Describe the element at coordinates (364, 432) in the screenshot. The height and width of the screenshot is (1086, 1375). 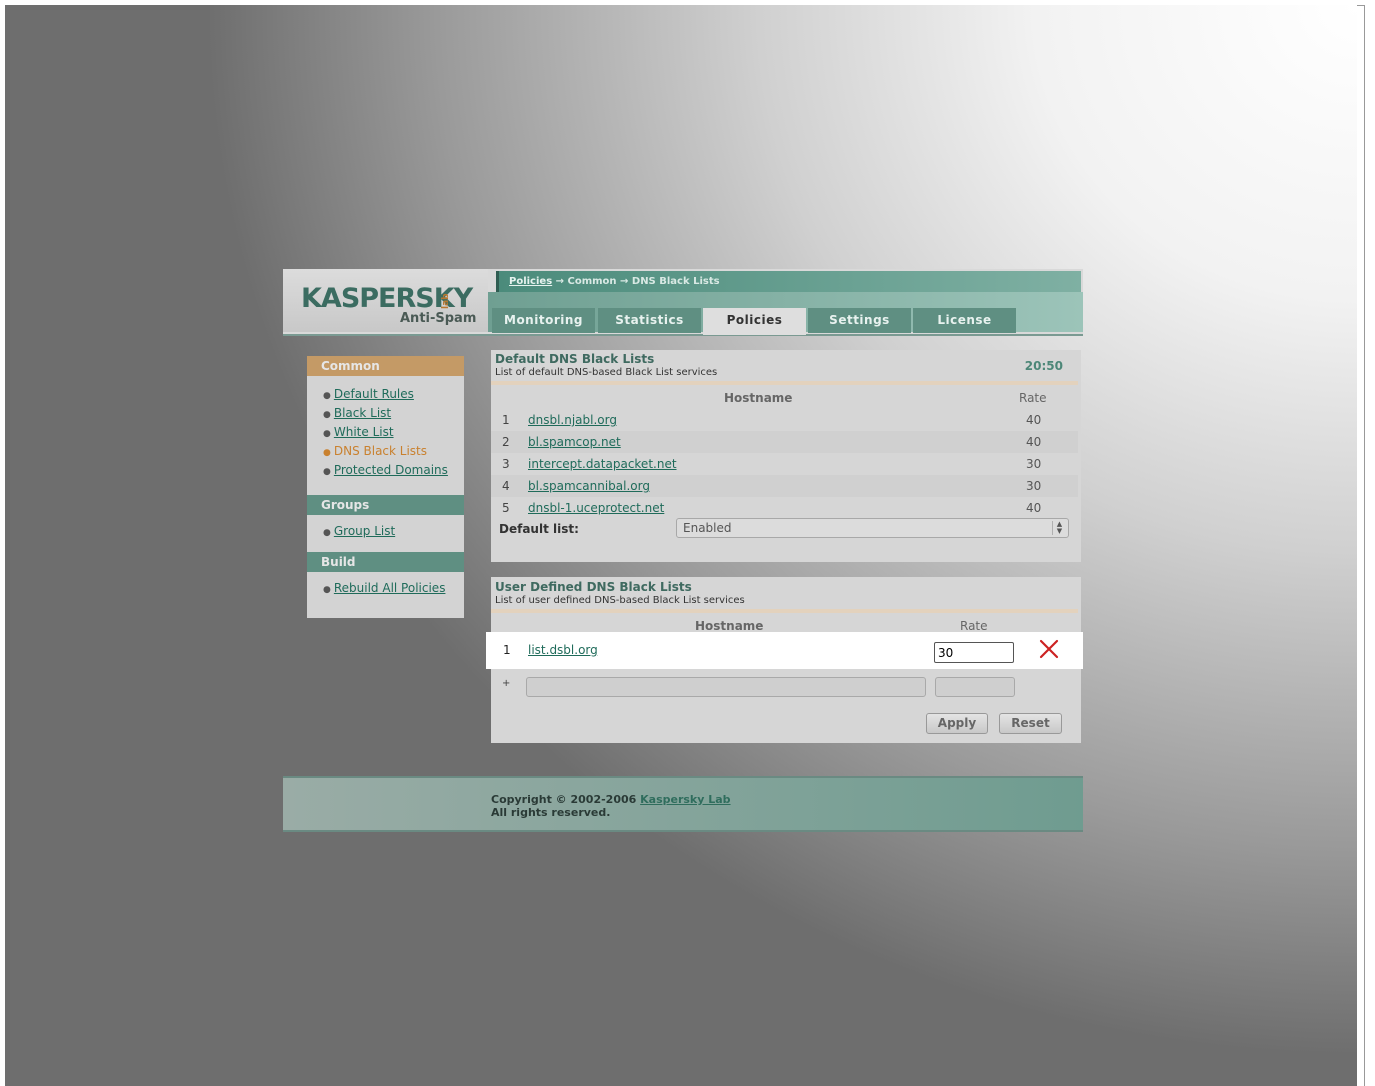
I see `sidebar-link: White List` at that location.